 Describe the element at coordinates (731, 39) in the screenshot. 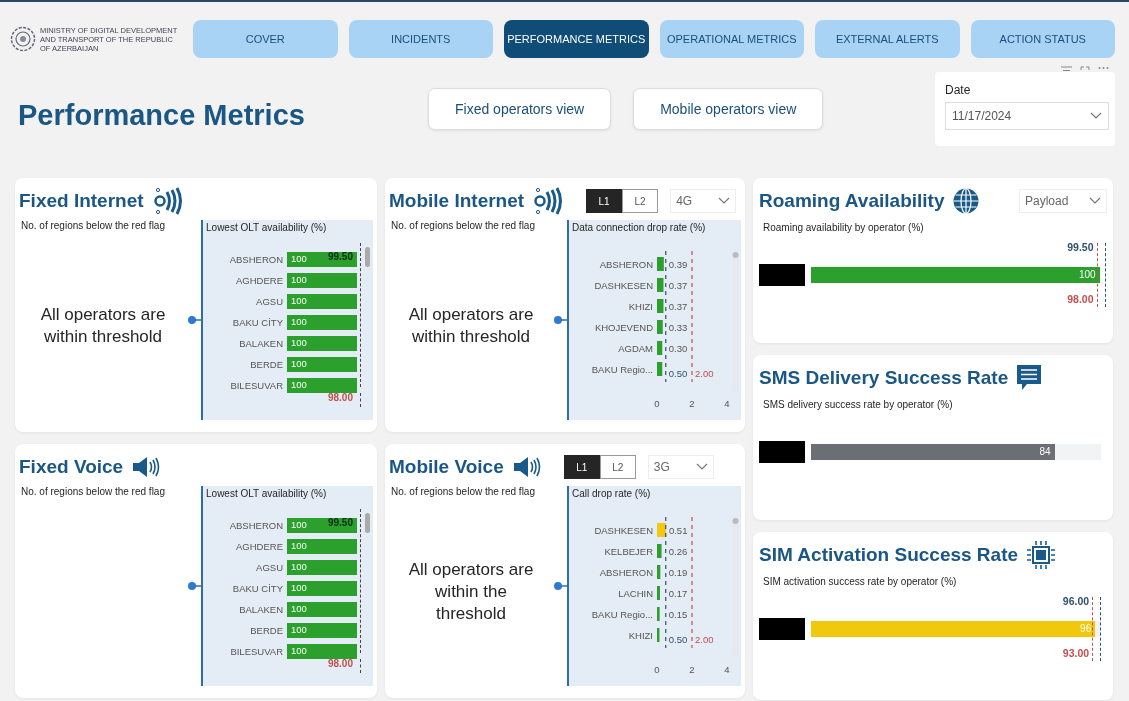

I see `nav-tab: OPERATIONAL METRICS` at that location.